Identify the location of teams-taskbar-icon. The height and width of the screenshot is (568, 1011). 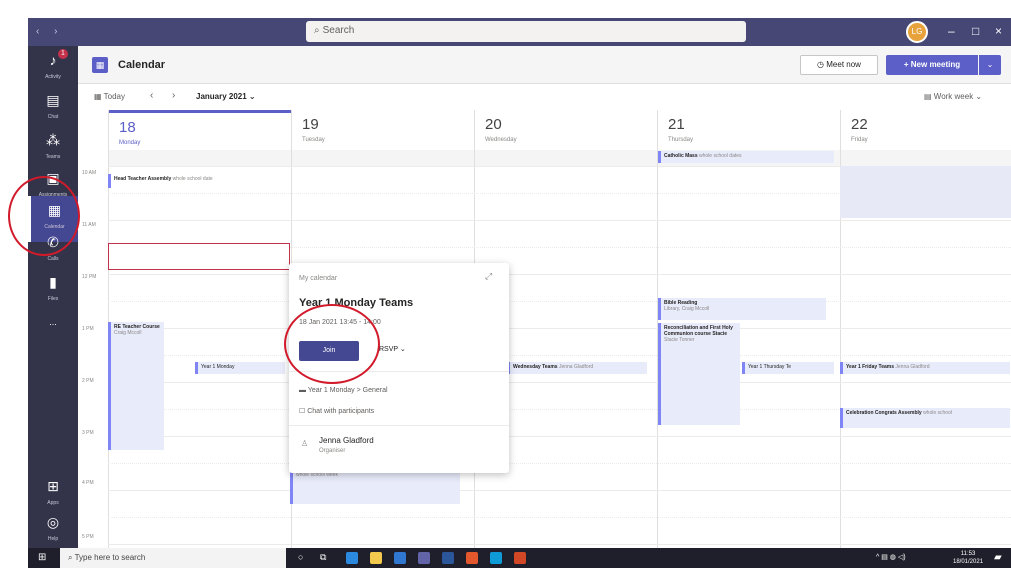
(424, 558).